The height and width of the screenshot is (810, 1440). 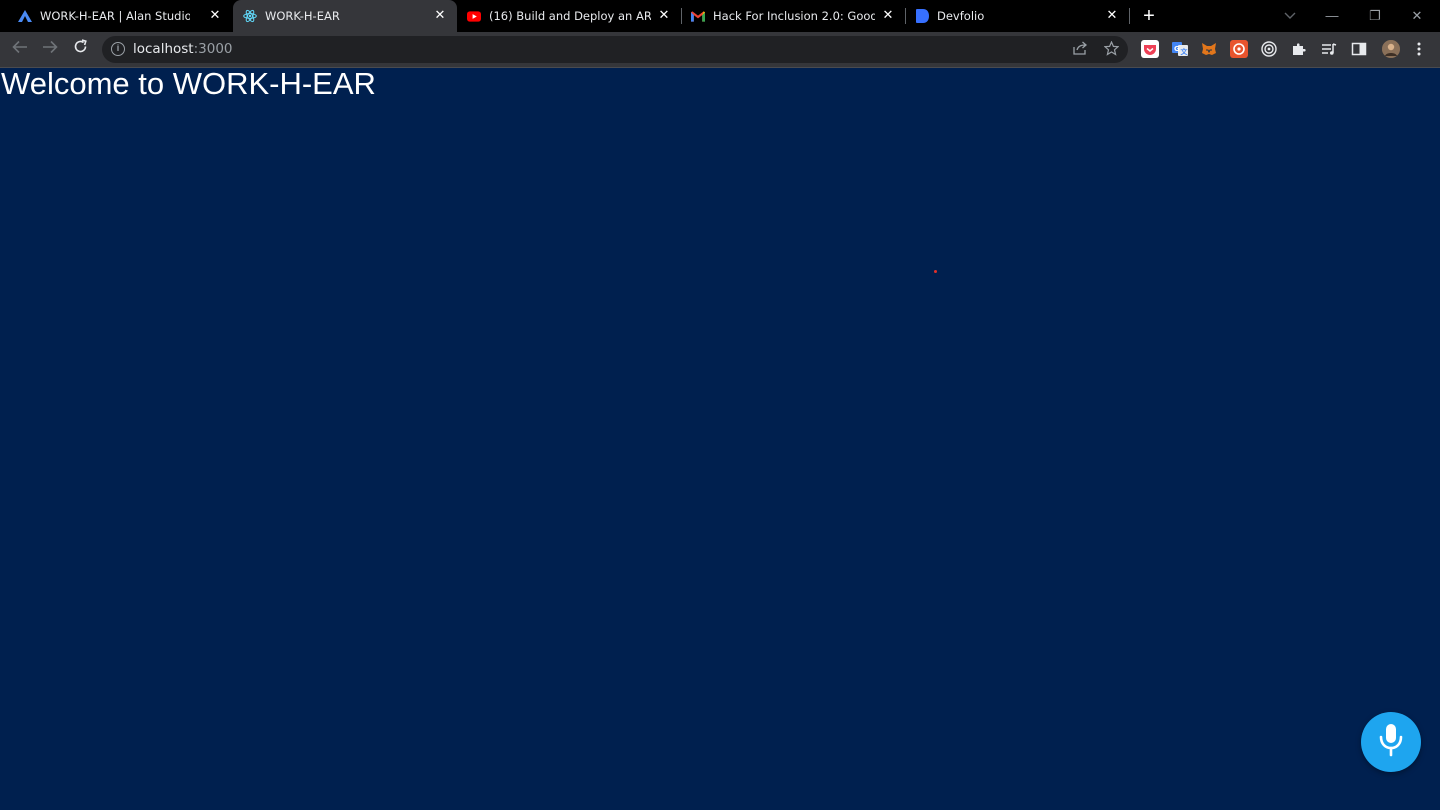 What do you see at coordinates (20, 50) in the screenshot?
I see `back-button` at bounding box center [20, 50].